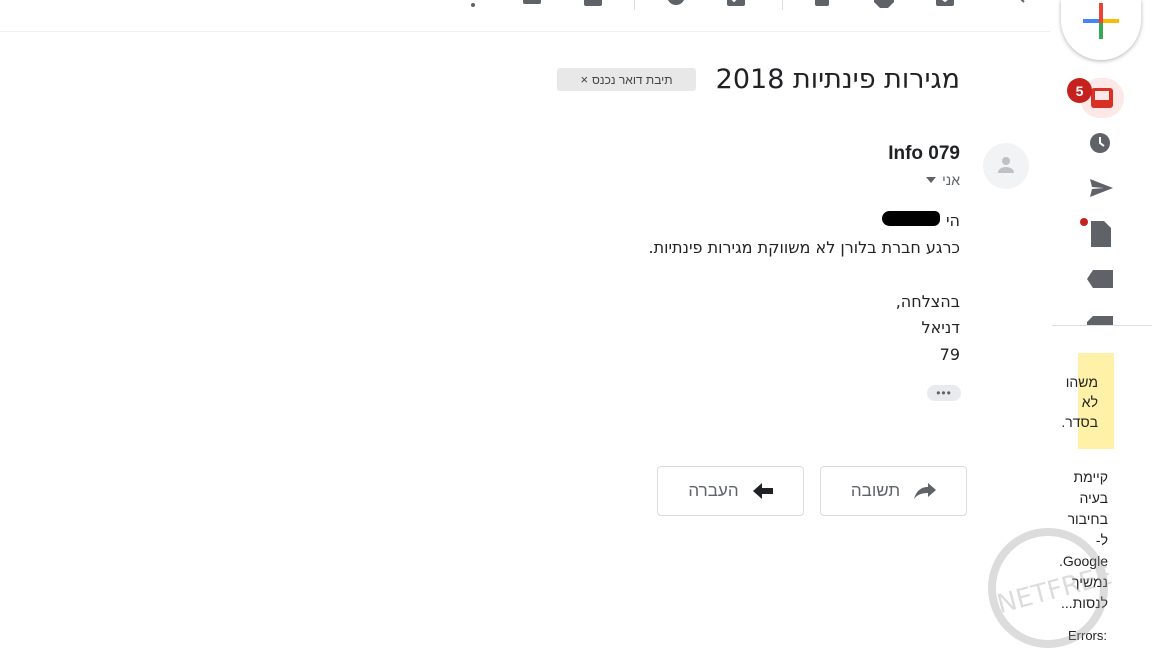 The width and height of the screenshot is (1152, 648). Describe the element at coordinates (525, 16) in the screenshot. I see `message-toolbar` at that location.